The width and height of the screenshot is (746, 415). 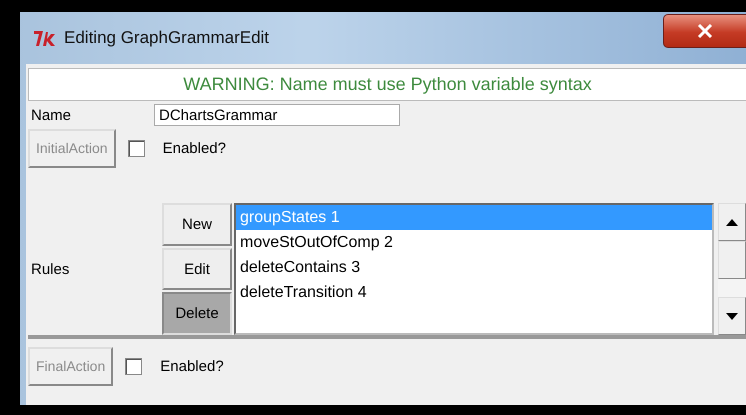 What do you see at coordinates (387, 84) in the screenshot?
I see `warning-banner: WARNING: Name must use Python variable syntax` at bounding box center [387, 84].